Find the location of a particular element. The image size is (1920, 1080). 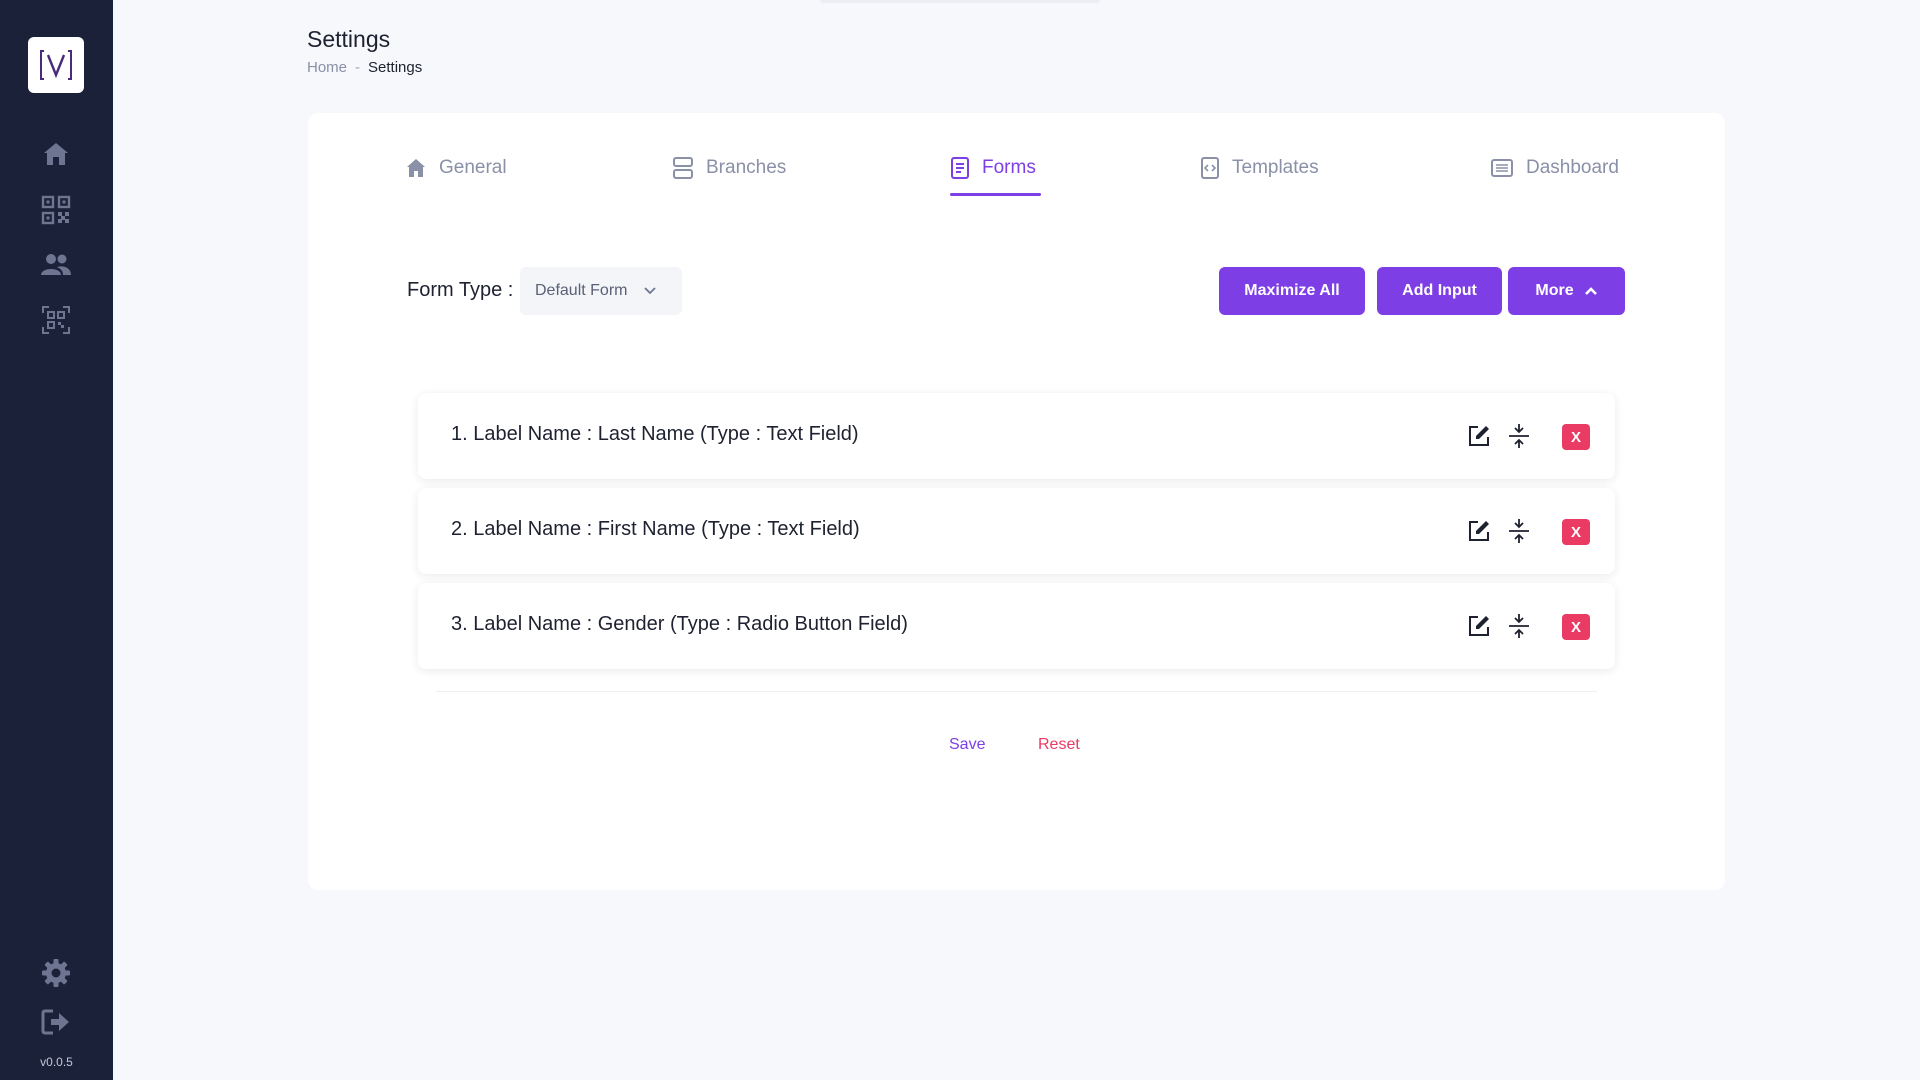

tab-dashboard: Dashboard is located at coordinates (1554, 168).